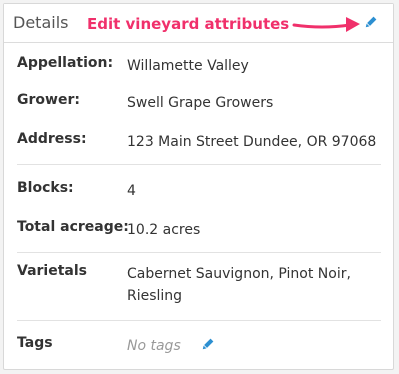 The image size is (399, 374). Describe the element at coordinates (164, 230) in the screenshot. I see `acreage-value: 10.2 acres` at that location.